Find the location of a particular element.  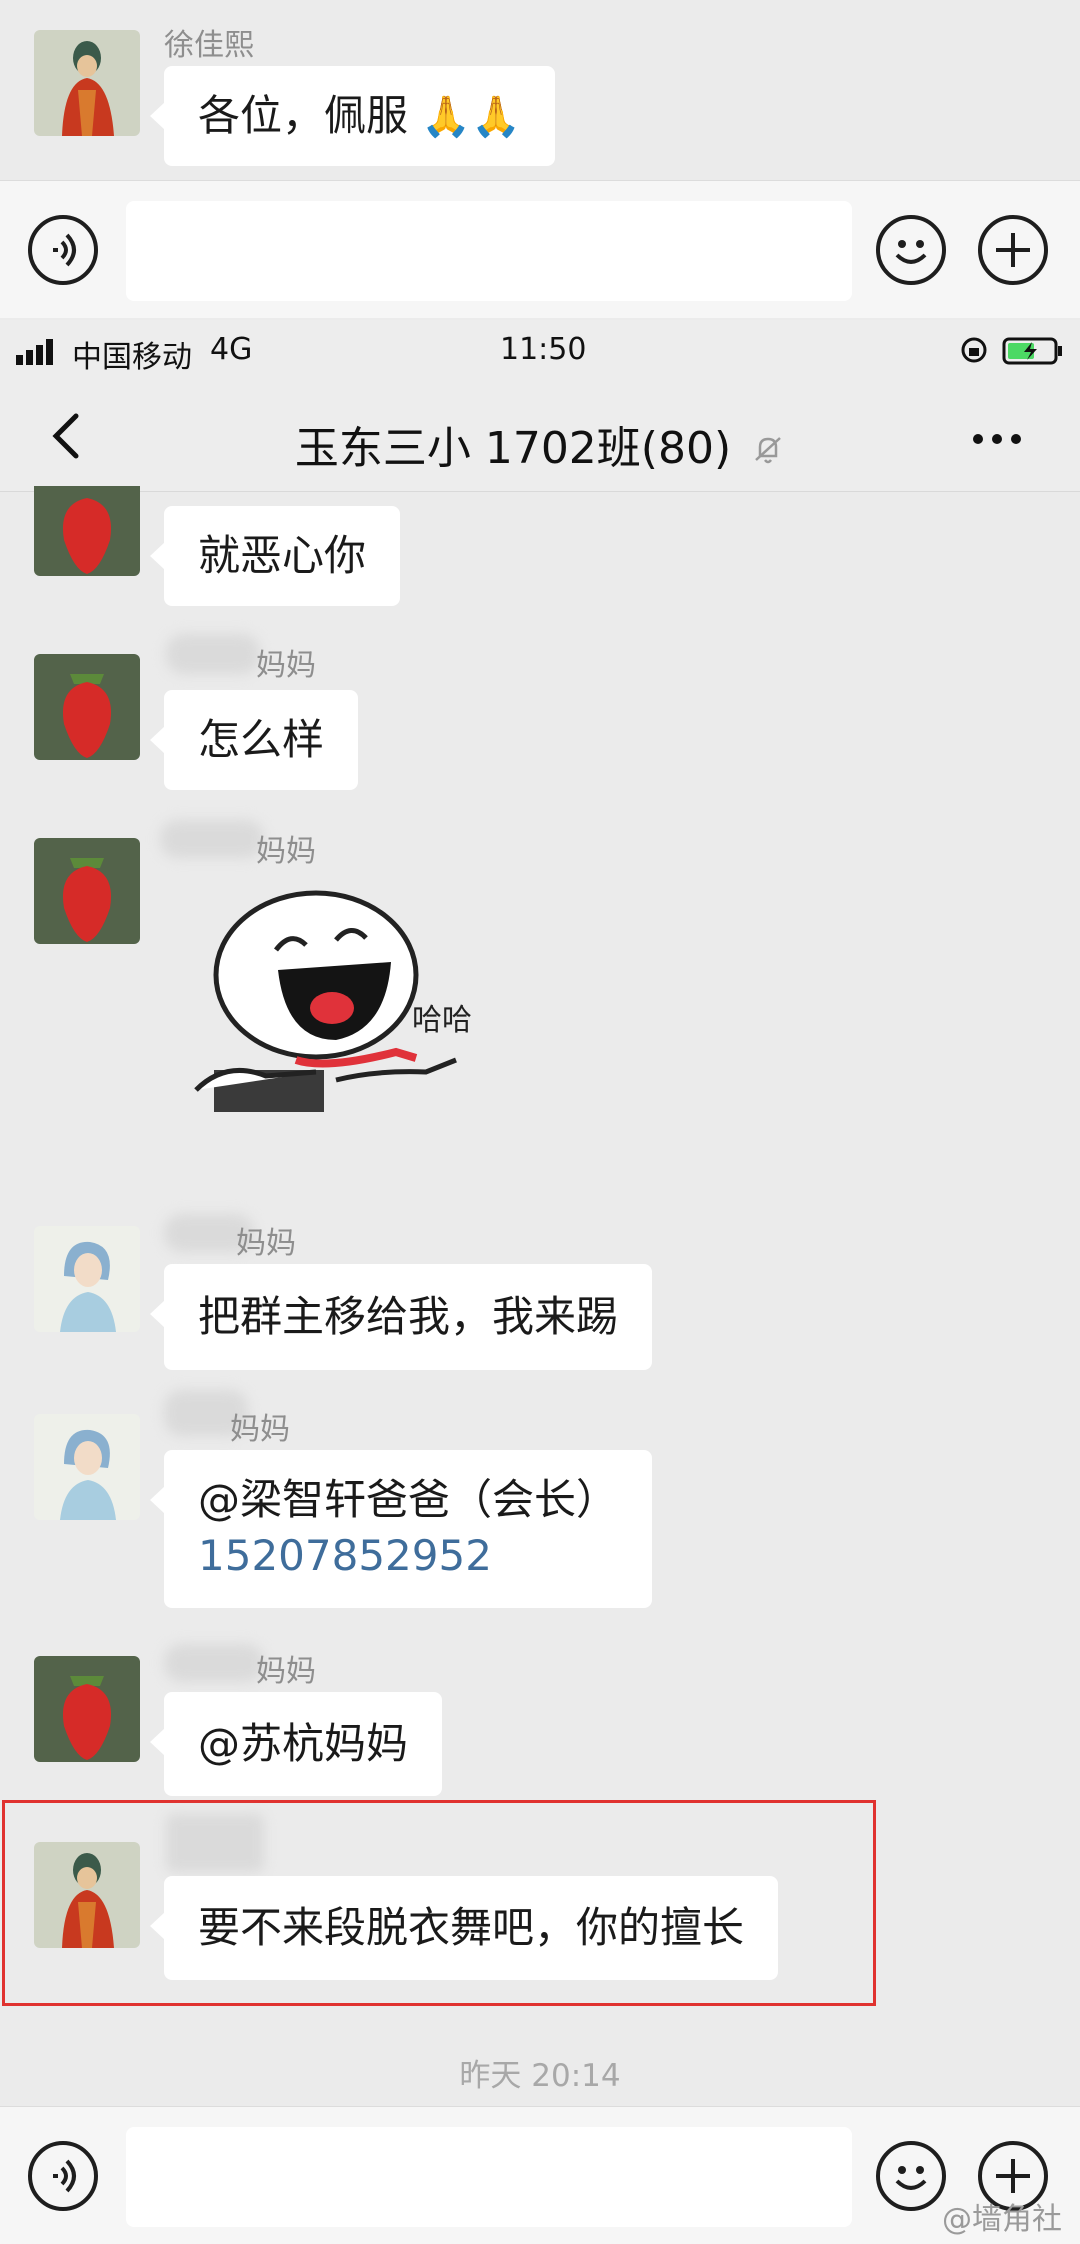

message-bubble: @梁智轩爸爸（会长） 15207852952 is located at coordinates (401, 1529).